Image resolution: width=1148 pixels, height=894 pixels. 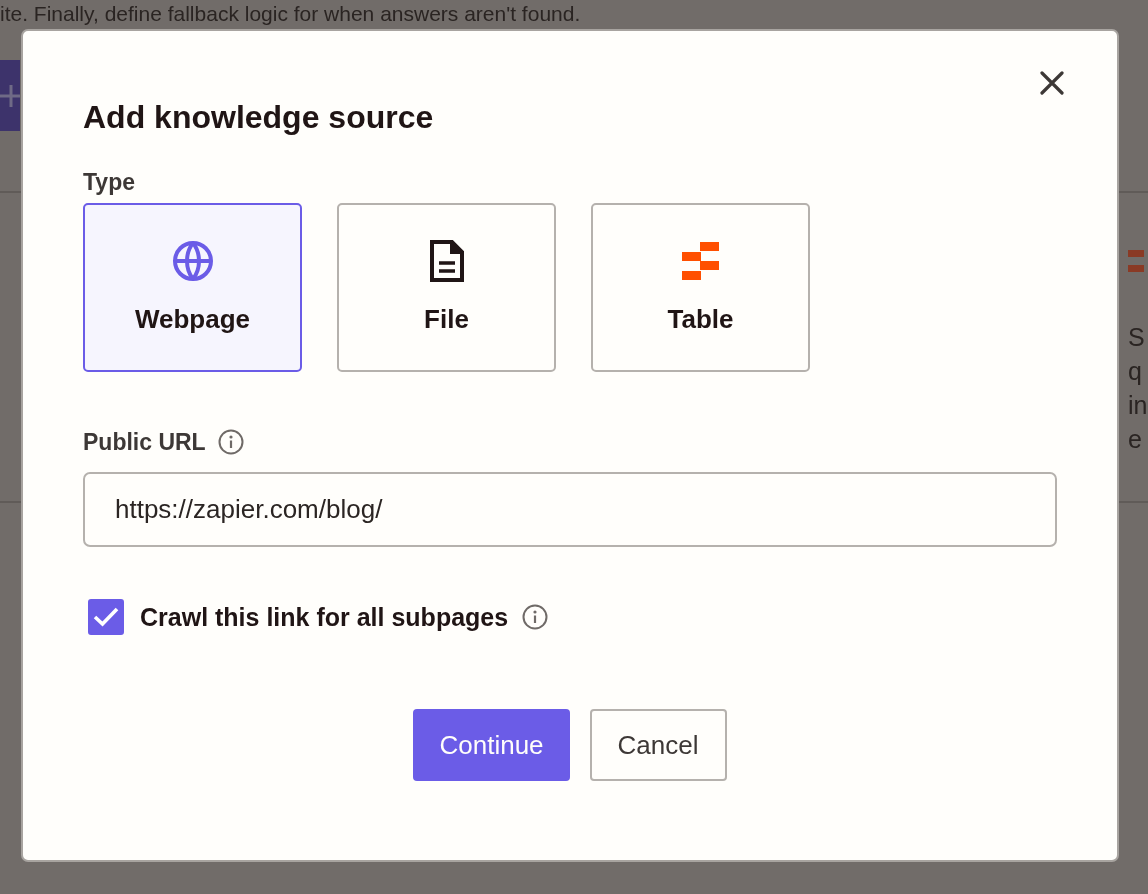 I want to click on field-label: Public URL, so click(x=144, y=442).